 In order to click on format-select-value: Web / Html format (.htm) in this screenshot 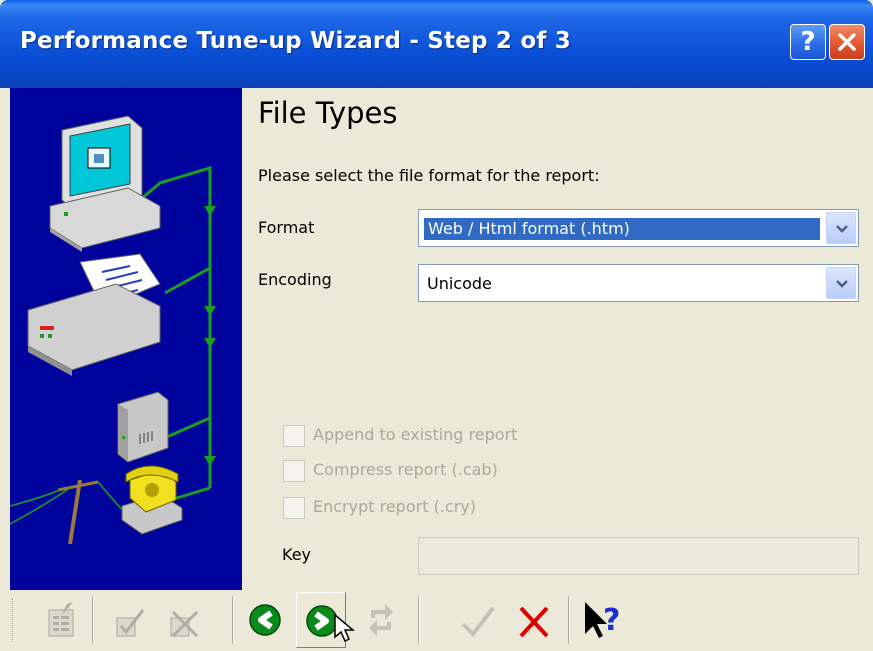, I will do `click(622, 229)`.